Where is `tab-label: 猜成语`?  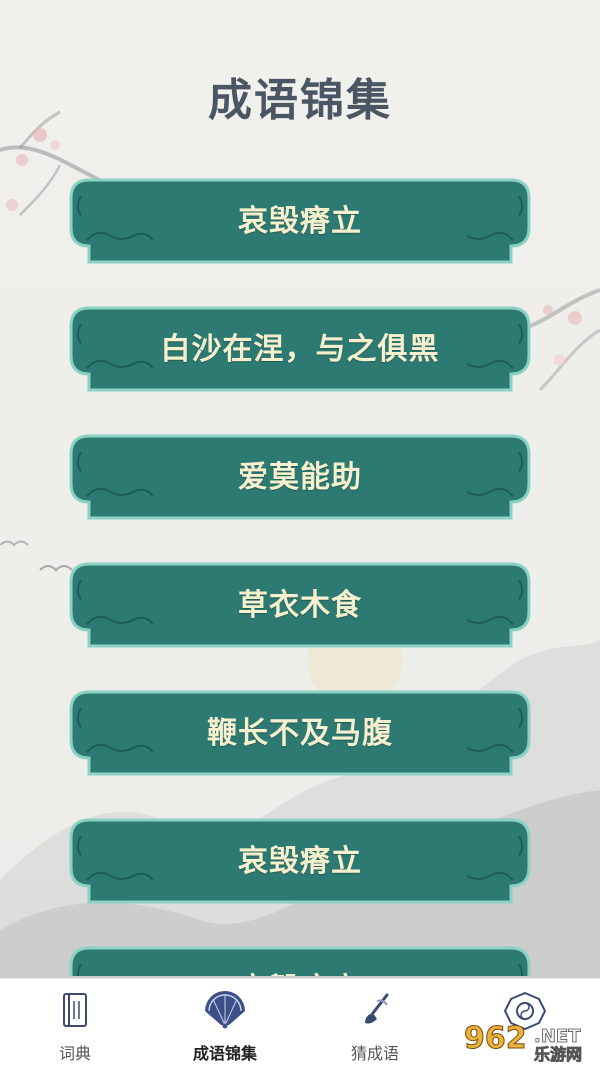
tab-label: 猜成语 is located at coordinates (374, 1053).